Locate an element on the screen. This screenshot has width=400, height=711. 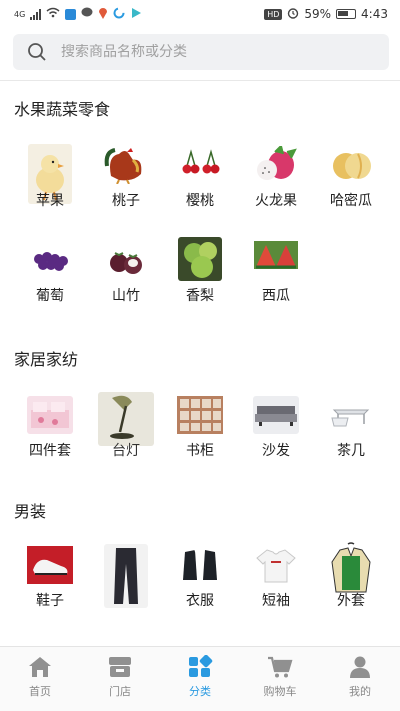
category-label: 西瓜 is located at coordinates (276, 296).